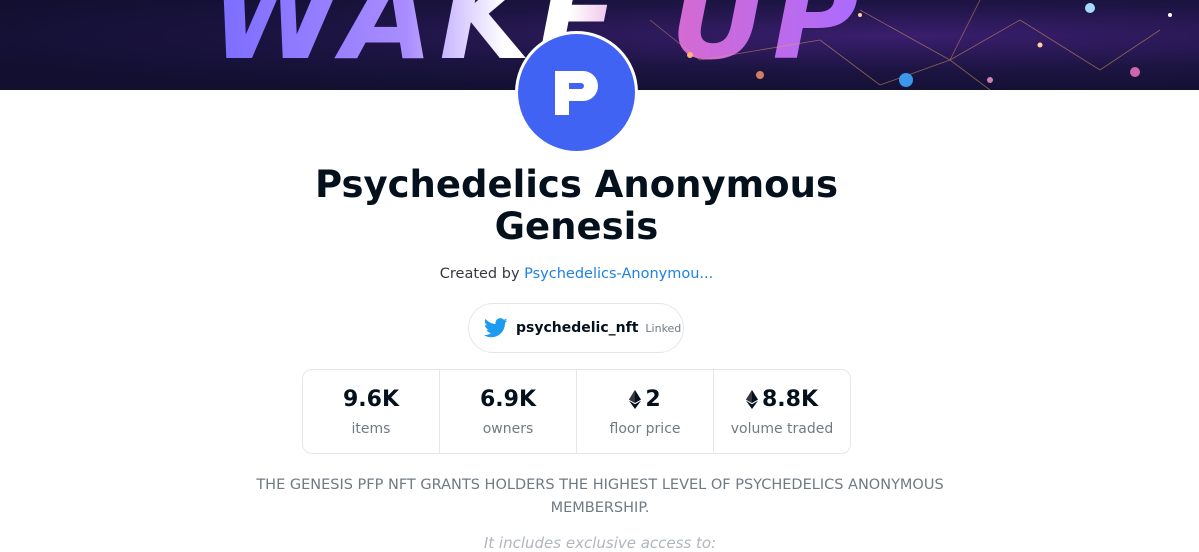 The height and width of the screenshot is (552, 1199). I want to click on stat-label: owners, so click(508, 428).